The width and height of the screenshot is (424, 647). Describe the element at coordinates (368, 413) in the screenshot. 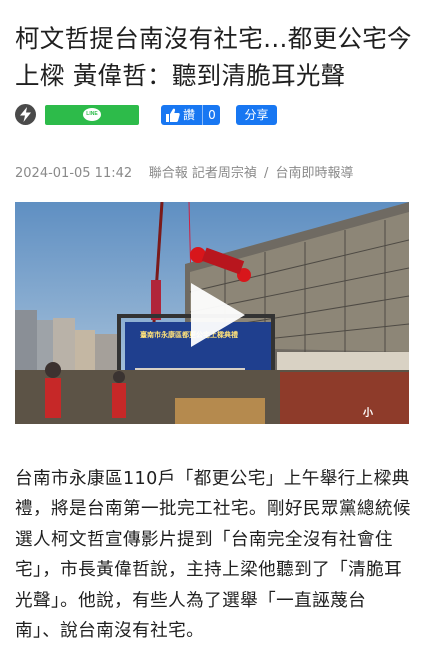

I see `video-logo: 小` at that location.